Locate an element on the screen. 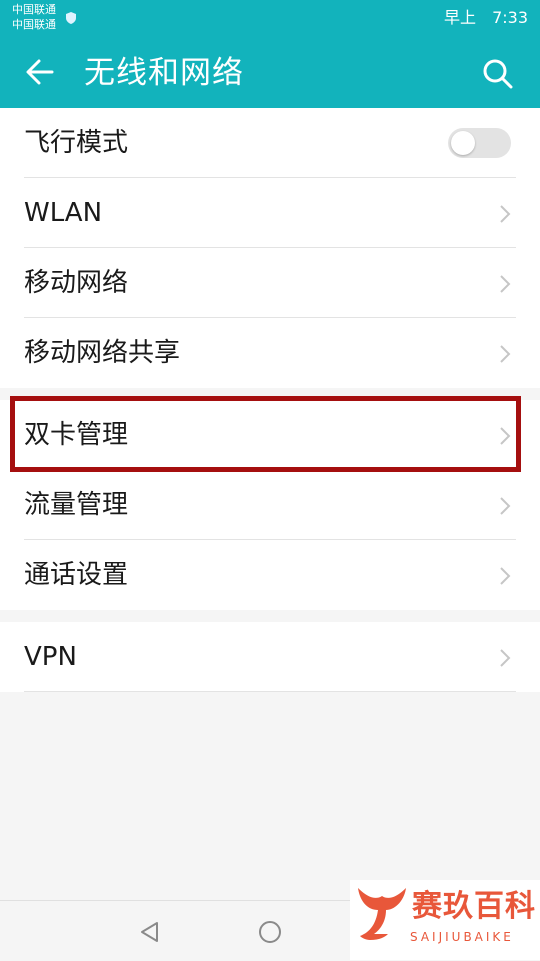 This screenshot has width=540, height=961. setting-mobile-network: 移动网络 is located at coordinates (270, 283).